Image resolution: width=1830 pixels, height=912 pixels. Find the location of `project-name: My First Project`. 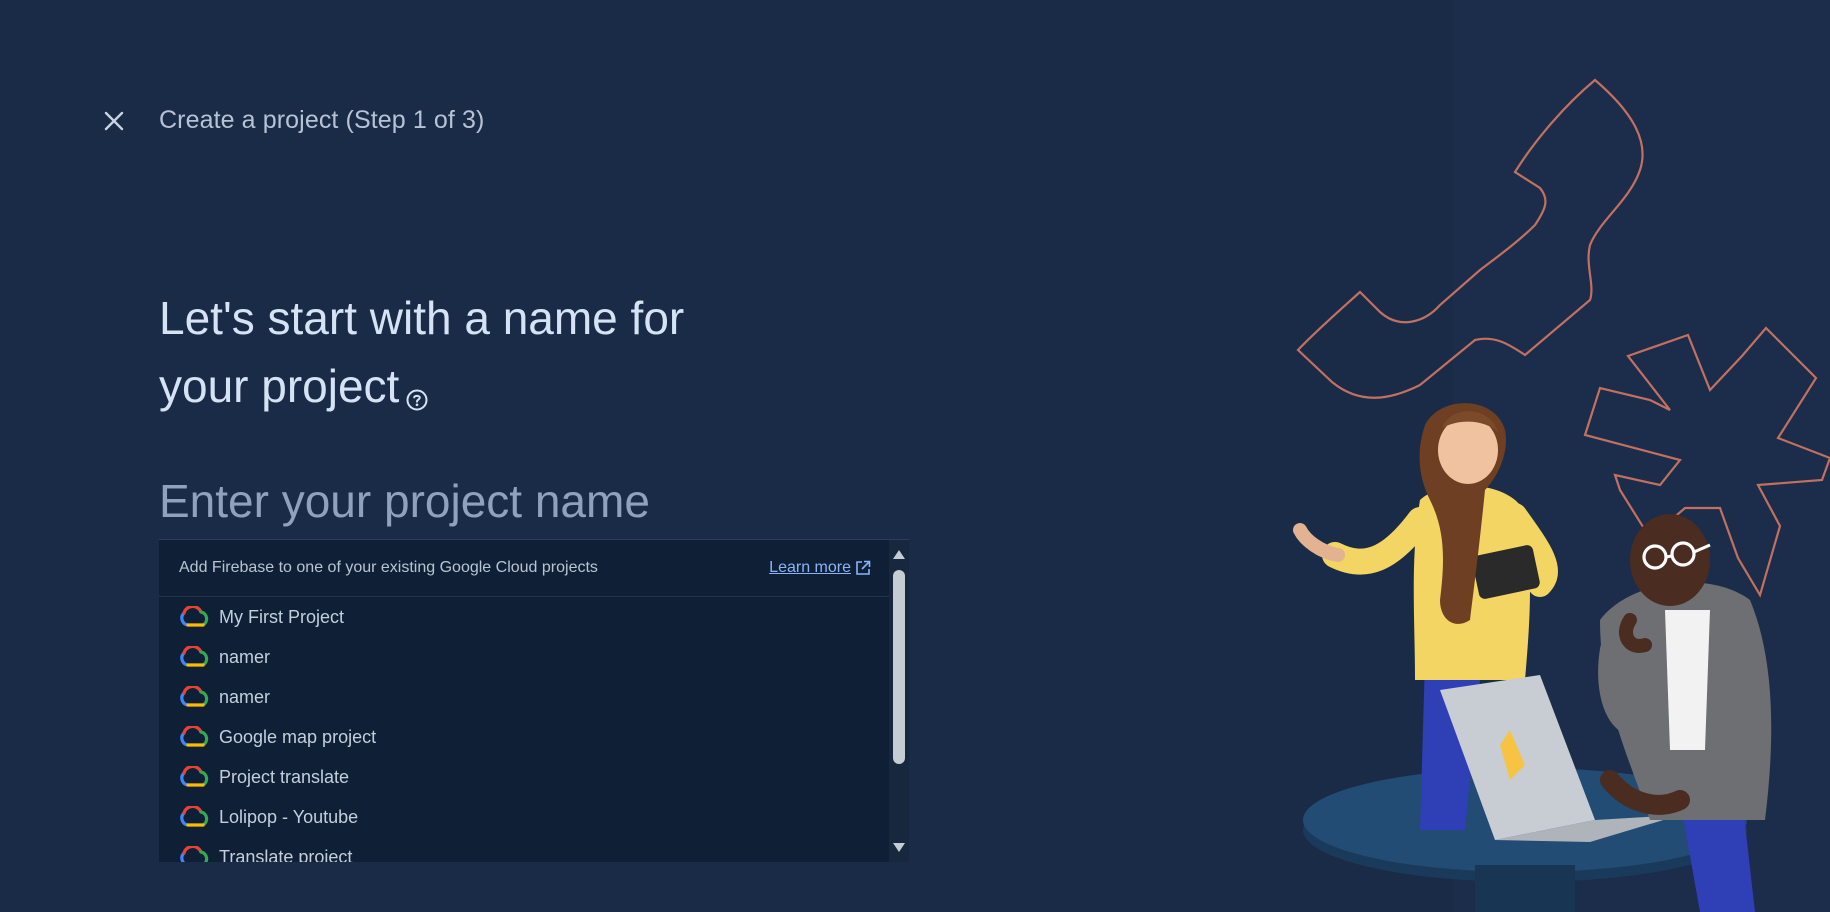

project-name: My First Project is located at coordinates (282, 616).